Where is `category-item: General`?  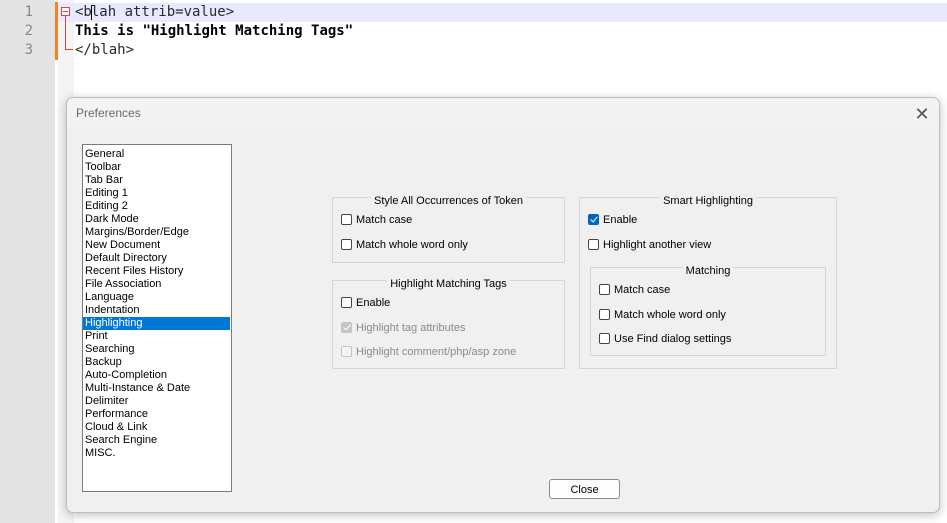 category-item: General is located at coordinates (157, 154).